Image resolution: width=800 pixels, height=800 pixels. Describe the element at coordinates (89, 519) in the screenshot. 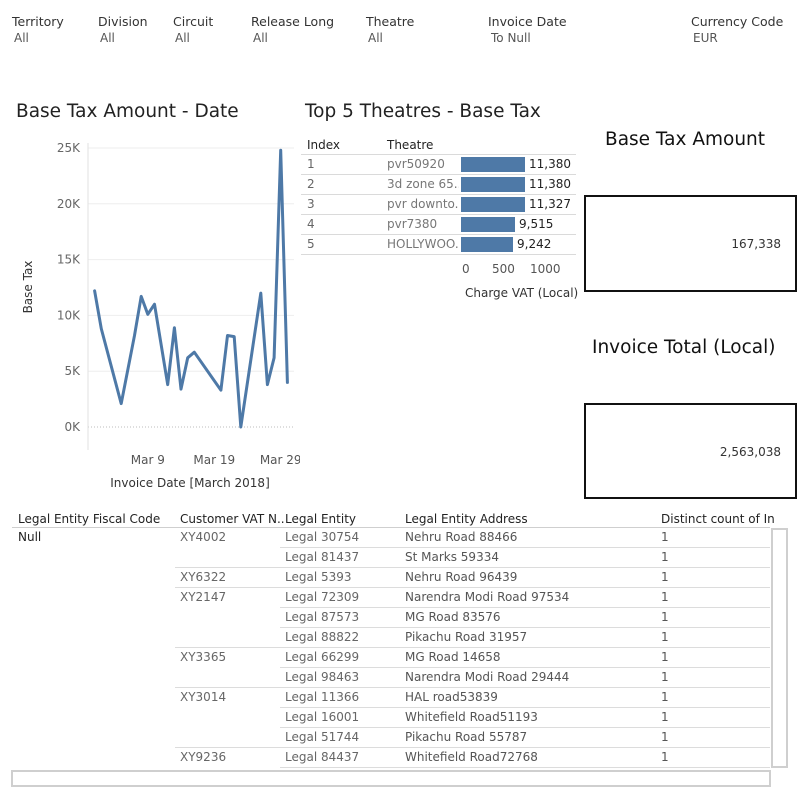

I see `col-header-fiscal-code: Legal Entity Fiscal Code` at that location.